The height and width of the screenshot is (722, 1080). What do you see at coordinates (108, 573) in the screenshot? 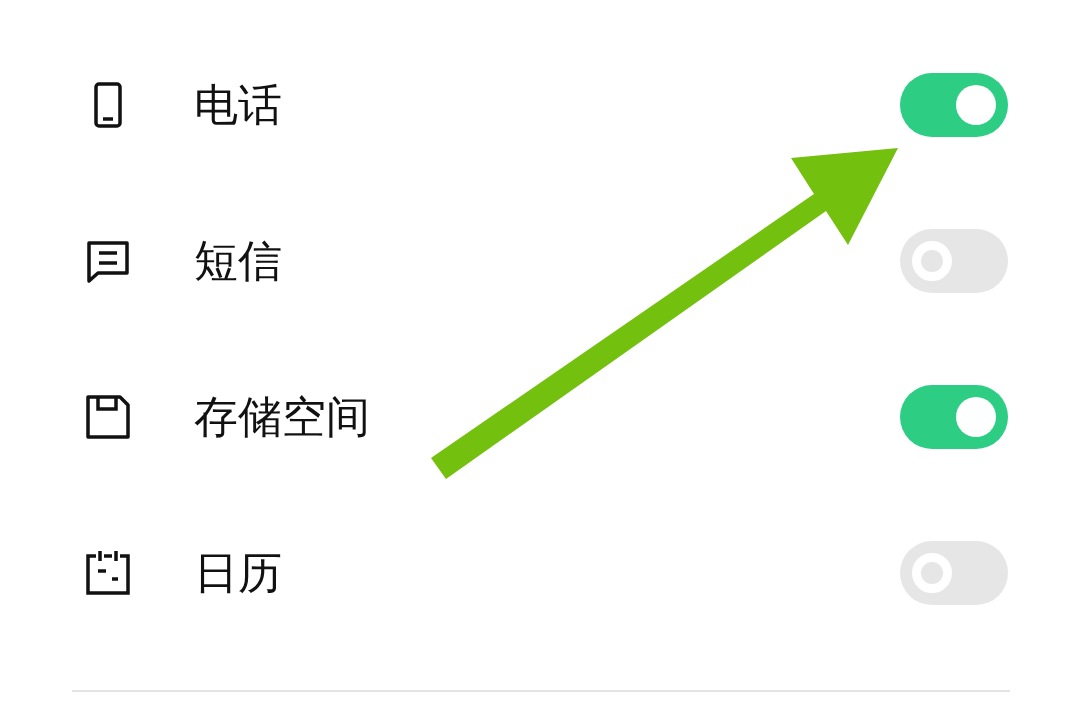
I see `calendar-icon` at bounding box center [108, 573].